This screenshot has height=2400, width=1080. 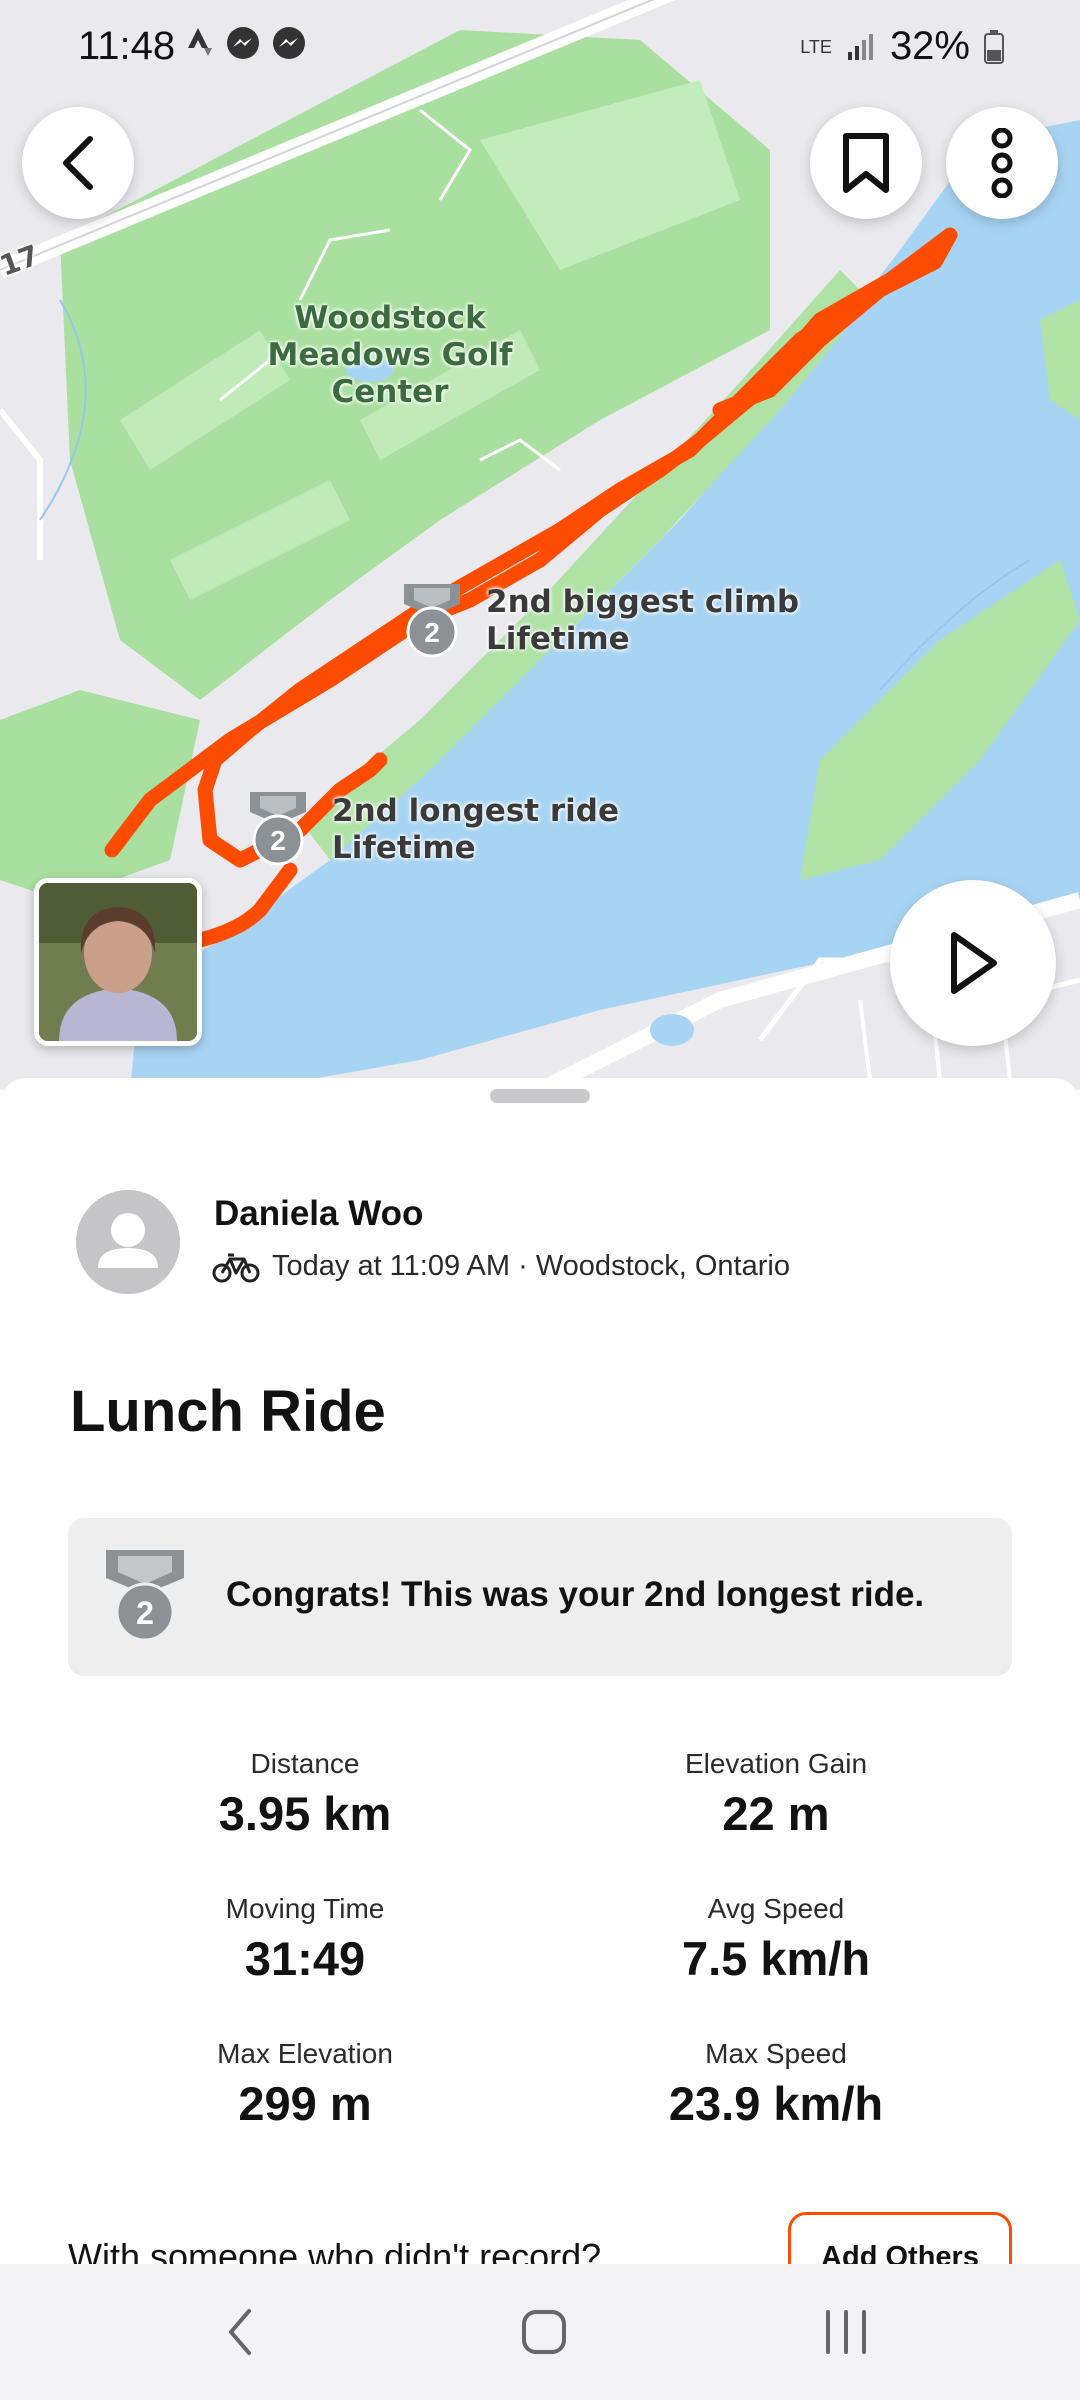 I want to click on home-square-icon, so click(x=544, y=2332).